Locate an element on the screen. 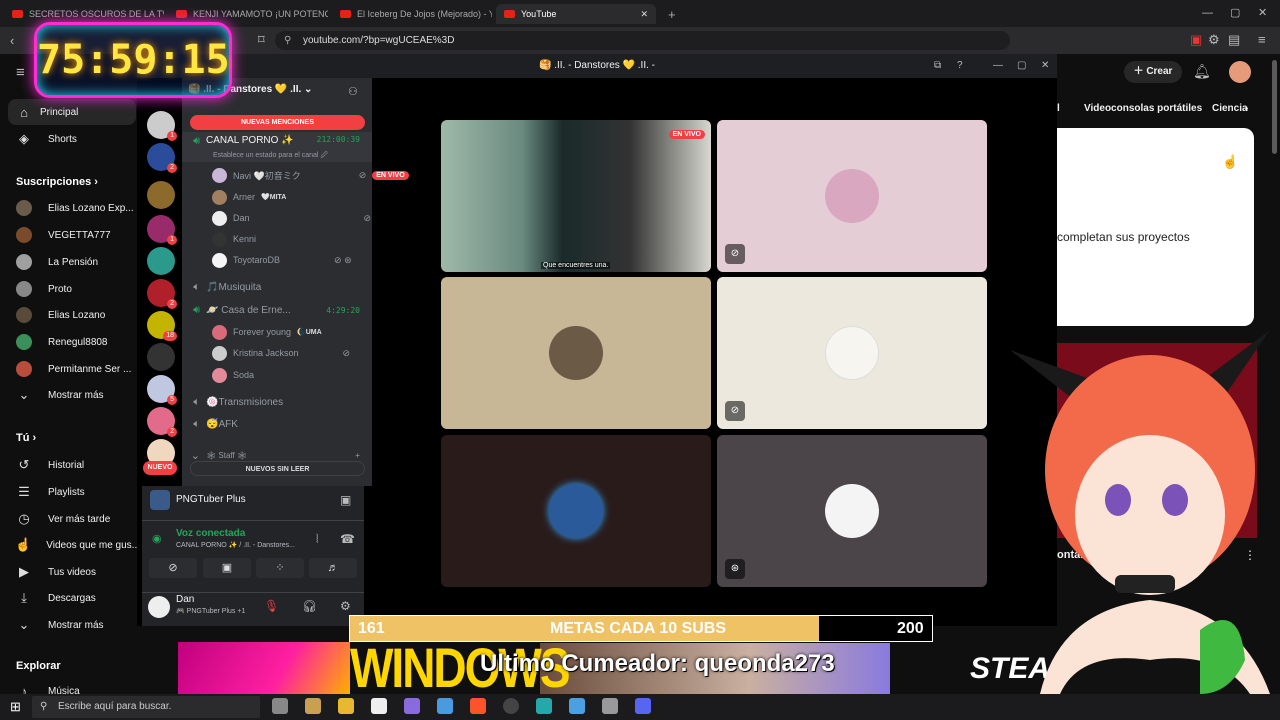 This screenshot has height=720, width=1280. add-member-icon: ⚇ is located at coordinates (353, 91).